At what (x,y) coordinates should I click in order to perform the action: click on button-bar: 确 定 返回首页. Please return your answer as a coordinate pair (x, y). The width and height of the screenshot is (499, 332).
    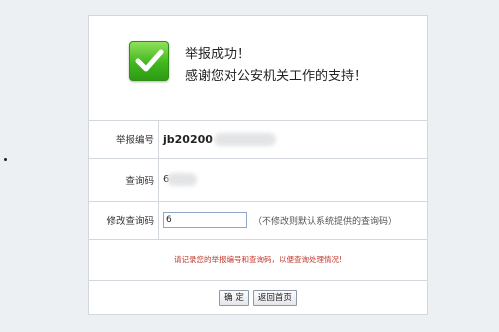
    Looking at the image, I should click on (258, 297).